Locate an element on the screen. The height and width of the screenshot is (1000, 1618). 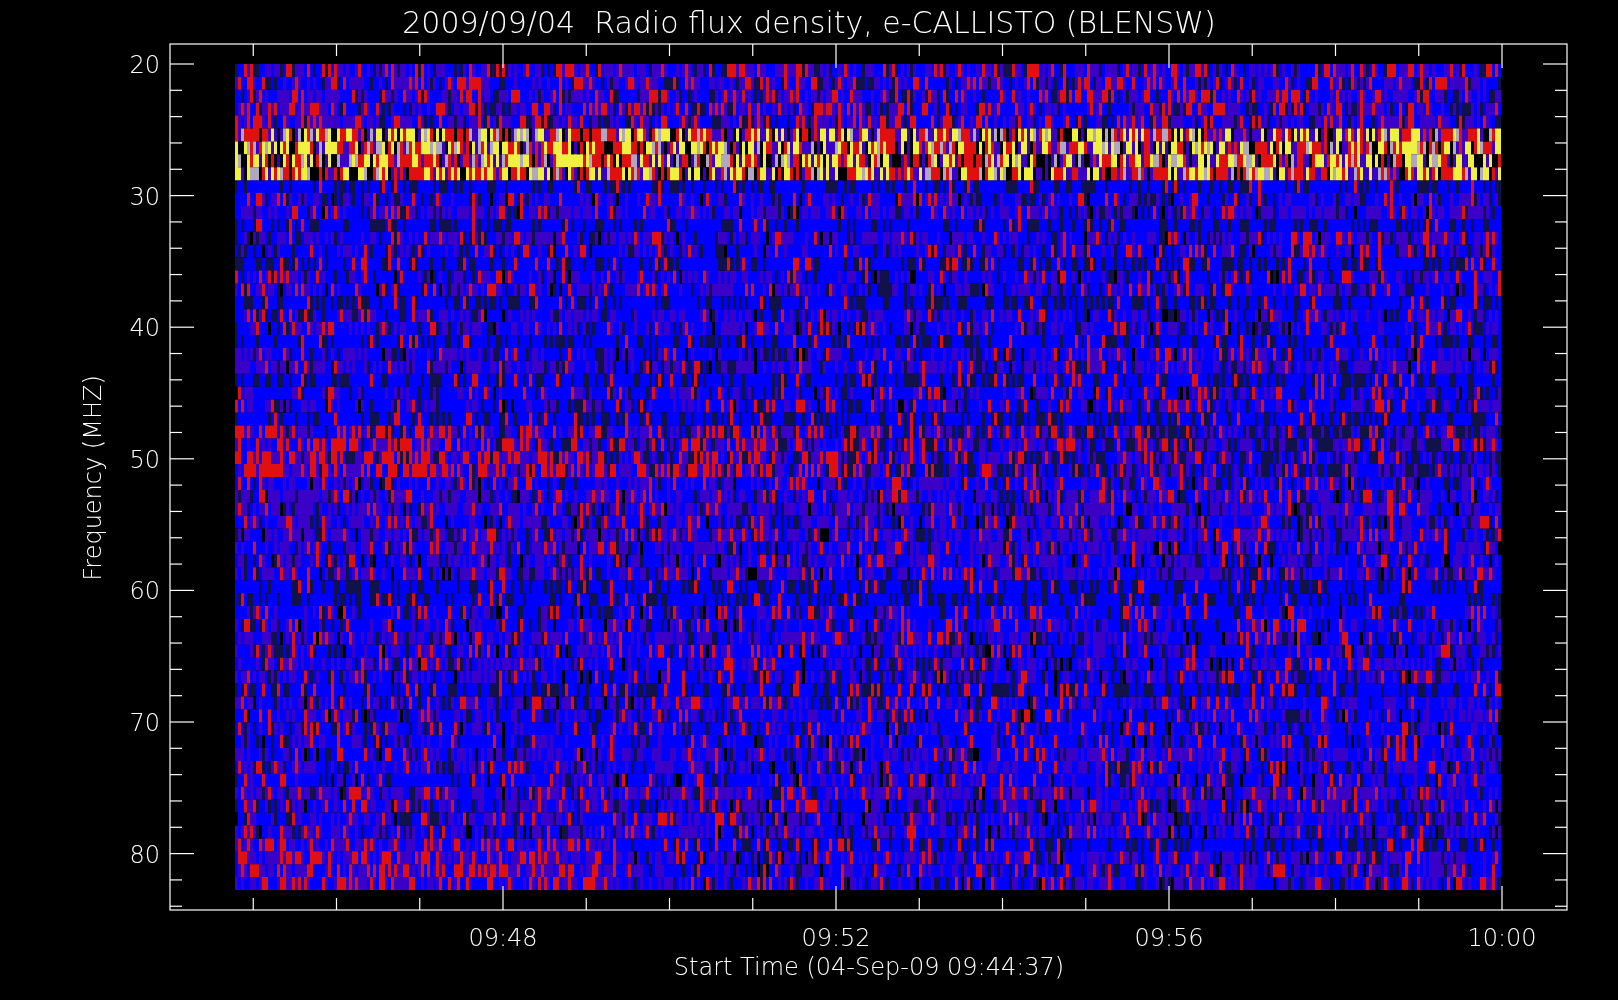
x-axis-label: Start Time (04-Sep-09 09:44:37) is located at coordinates (869, 967).